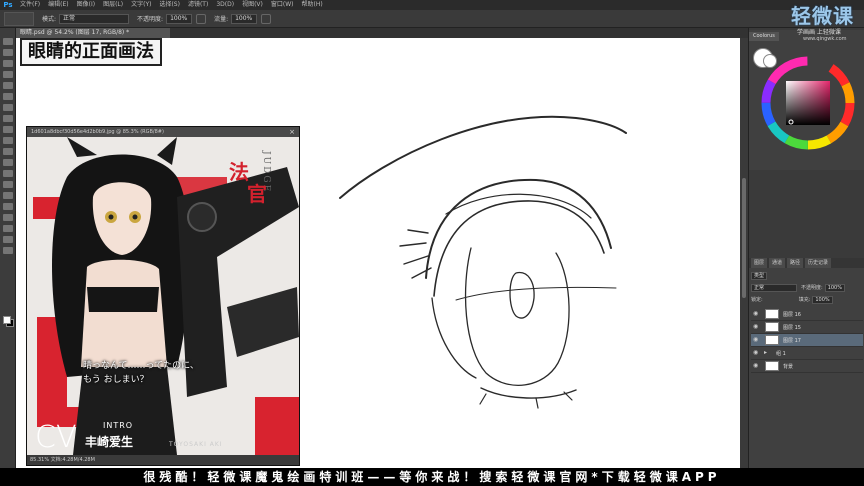 The height and width of the screenshot is (486, 864). Describe the element at coordinates (757, 300) in the screenshot. I see `lock-label: 锁定:` at that location.